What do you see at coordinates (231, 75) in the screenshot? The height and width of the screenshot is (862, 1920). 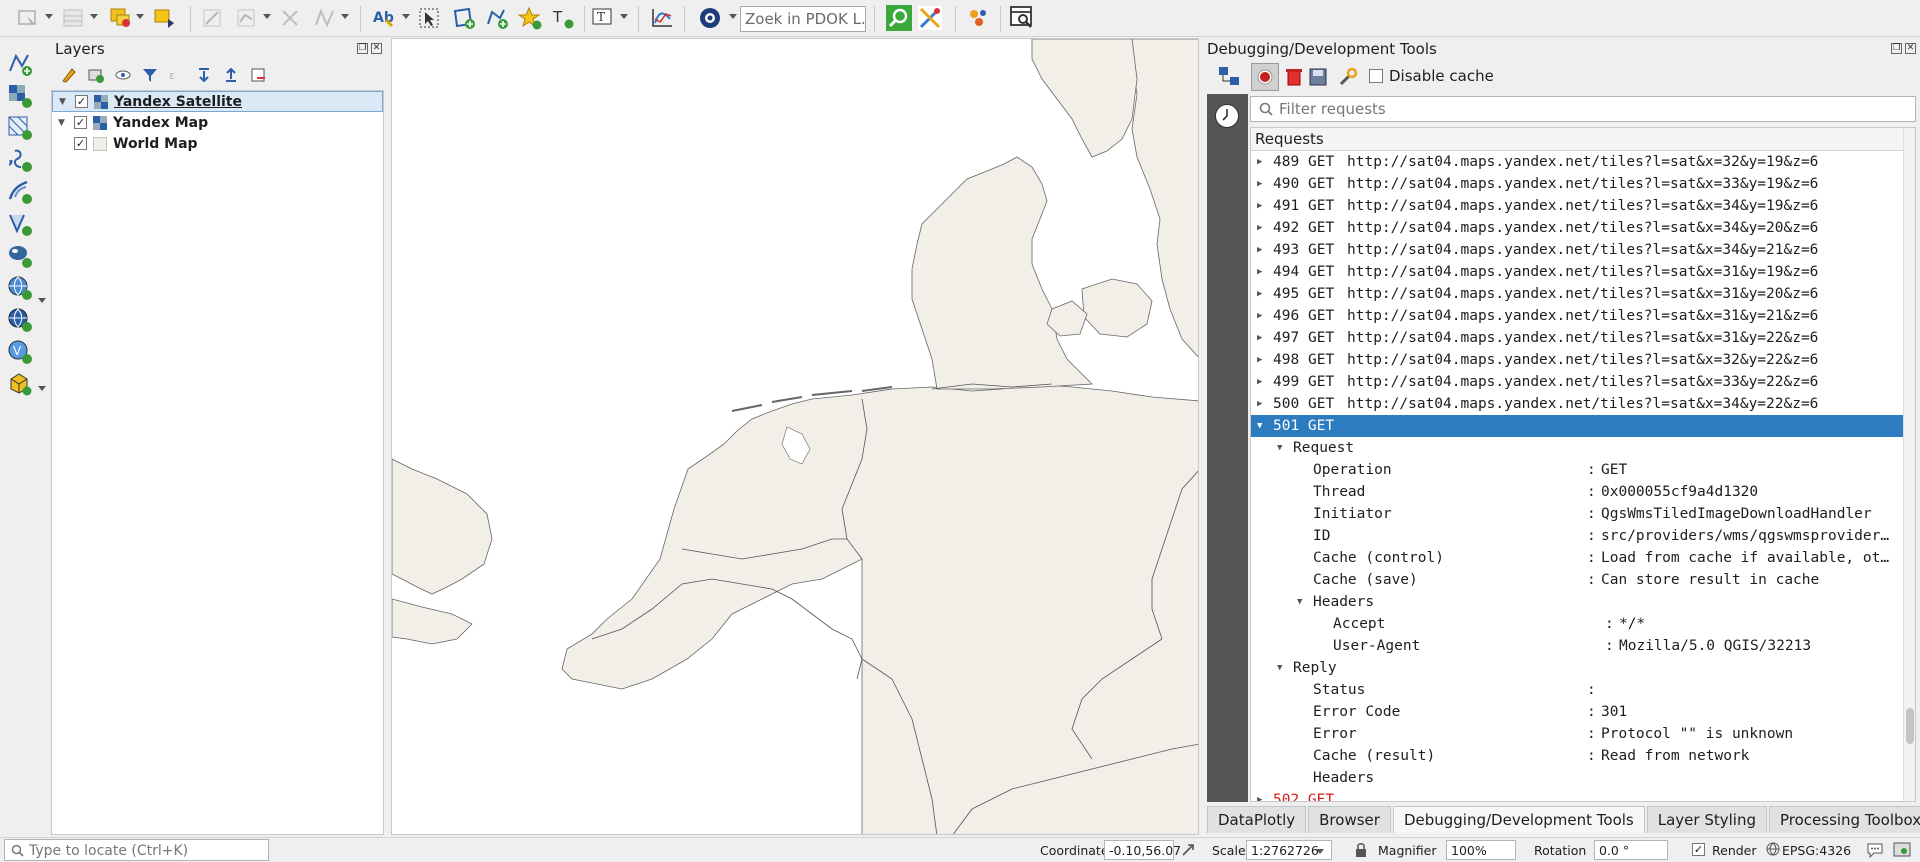 I see `collapse-all-icon` at bounding box center [231, 75].